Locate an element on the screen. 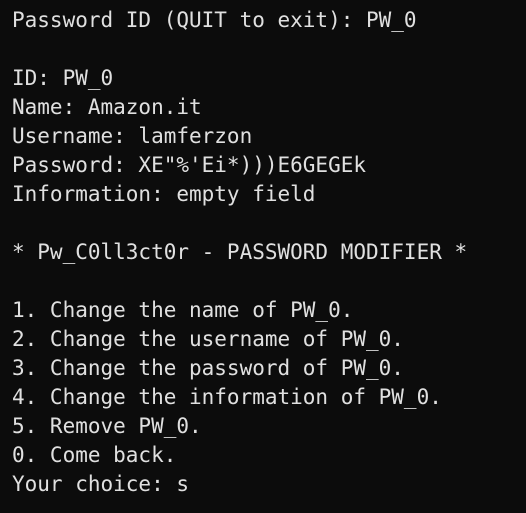  record-id-line: ID: PW_0 is located at coordinates (63, 78).